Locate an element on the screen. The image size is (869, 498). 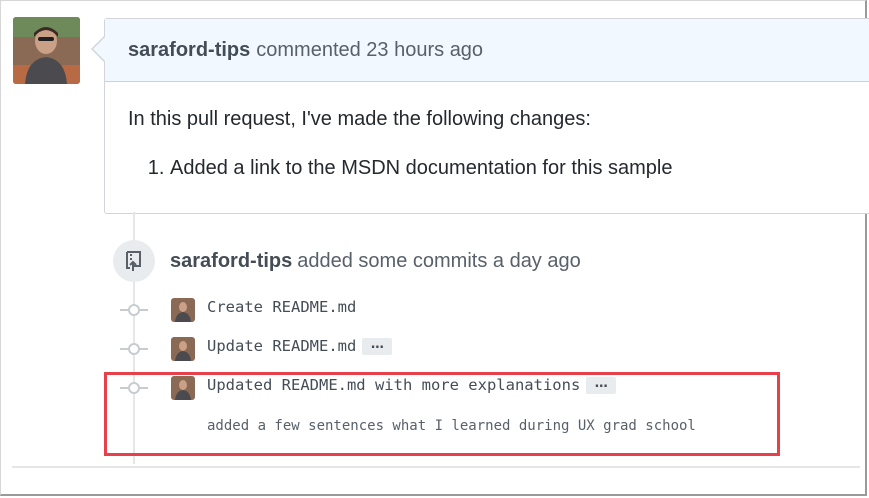
comment-timestamp: commented 23 hours ago is located at coordinates (369, 50).